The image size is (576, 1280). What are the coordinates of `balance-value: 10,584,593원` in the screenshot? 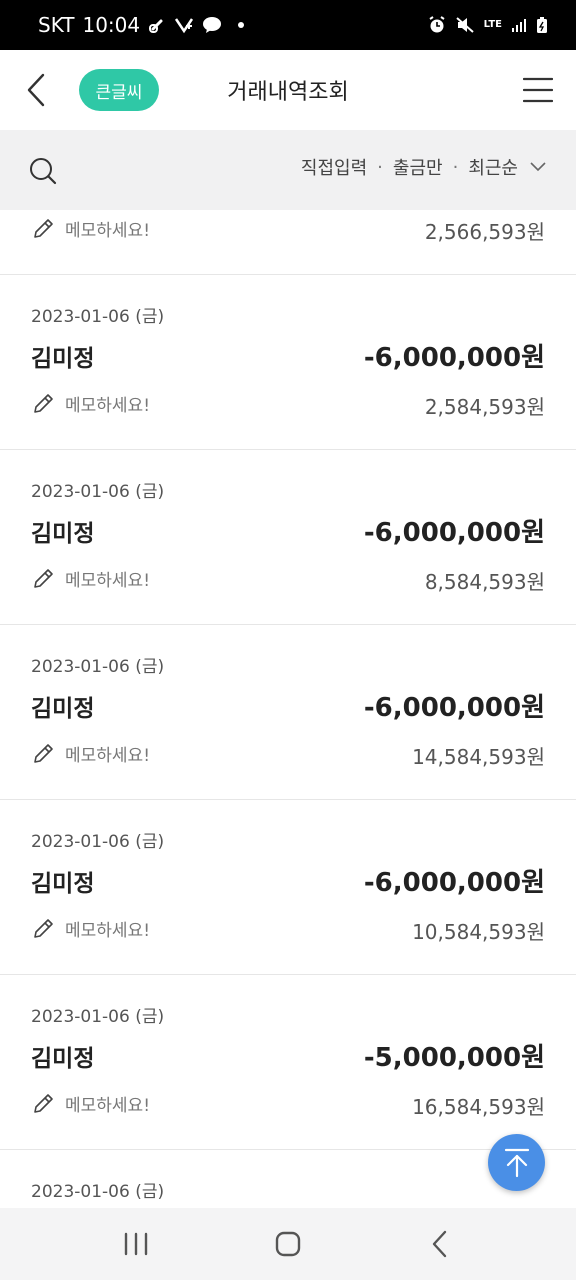 It's located at (478, 932).